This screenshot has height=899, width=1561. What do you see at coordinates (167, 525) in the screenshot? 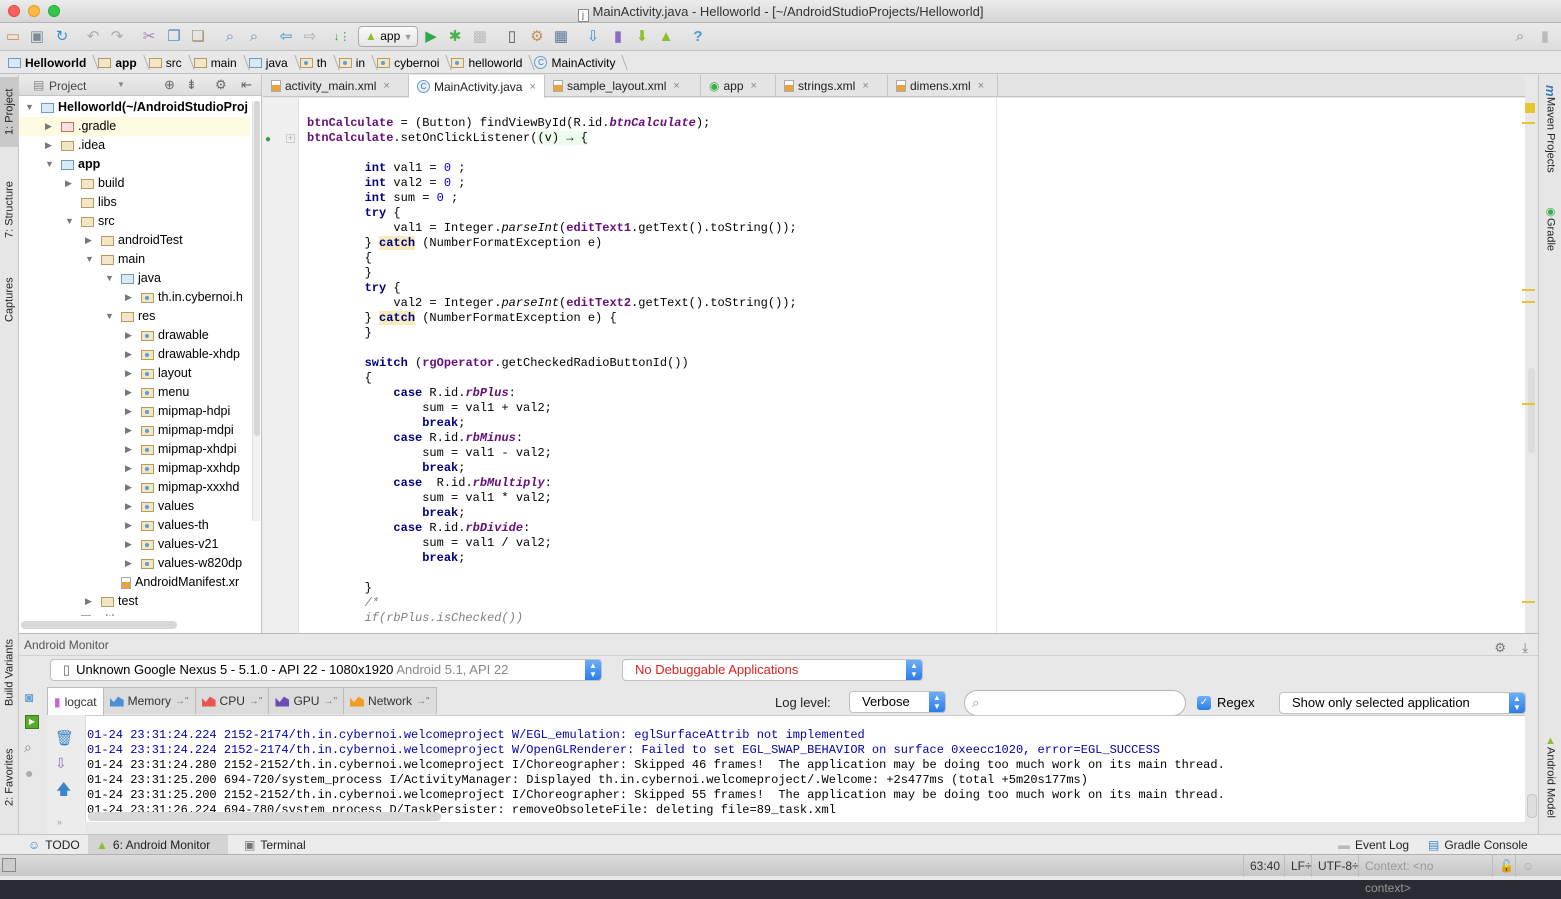
I see `tree-node: ▶ values-th` at bounding box center [167, 525].